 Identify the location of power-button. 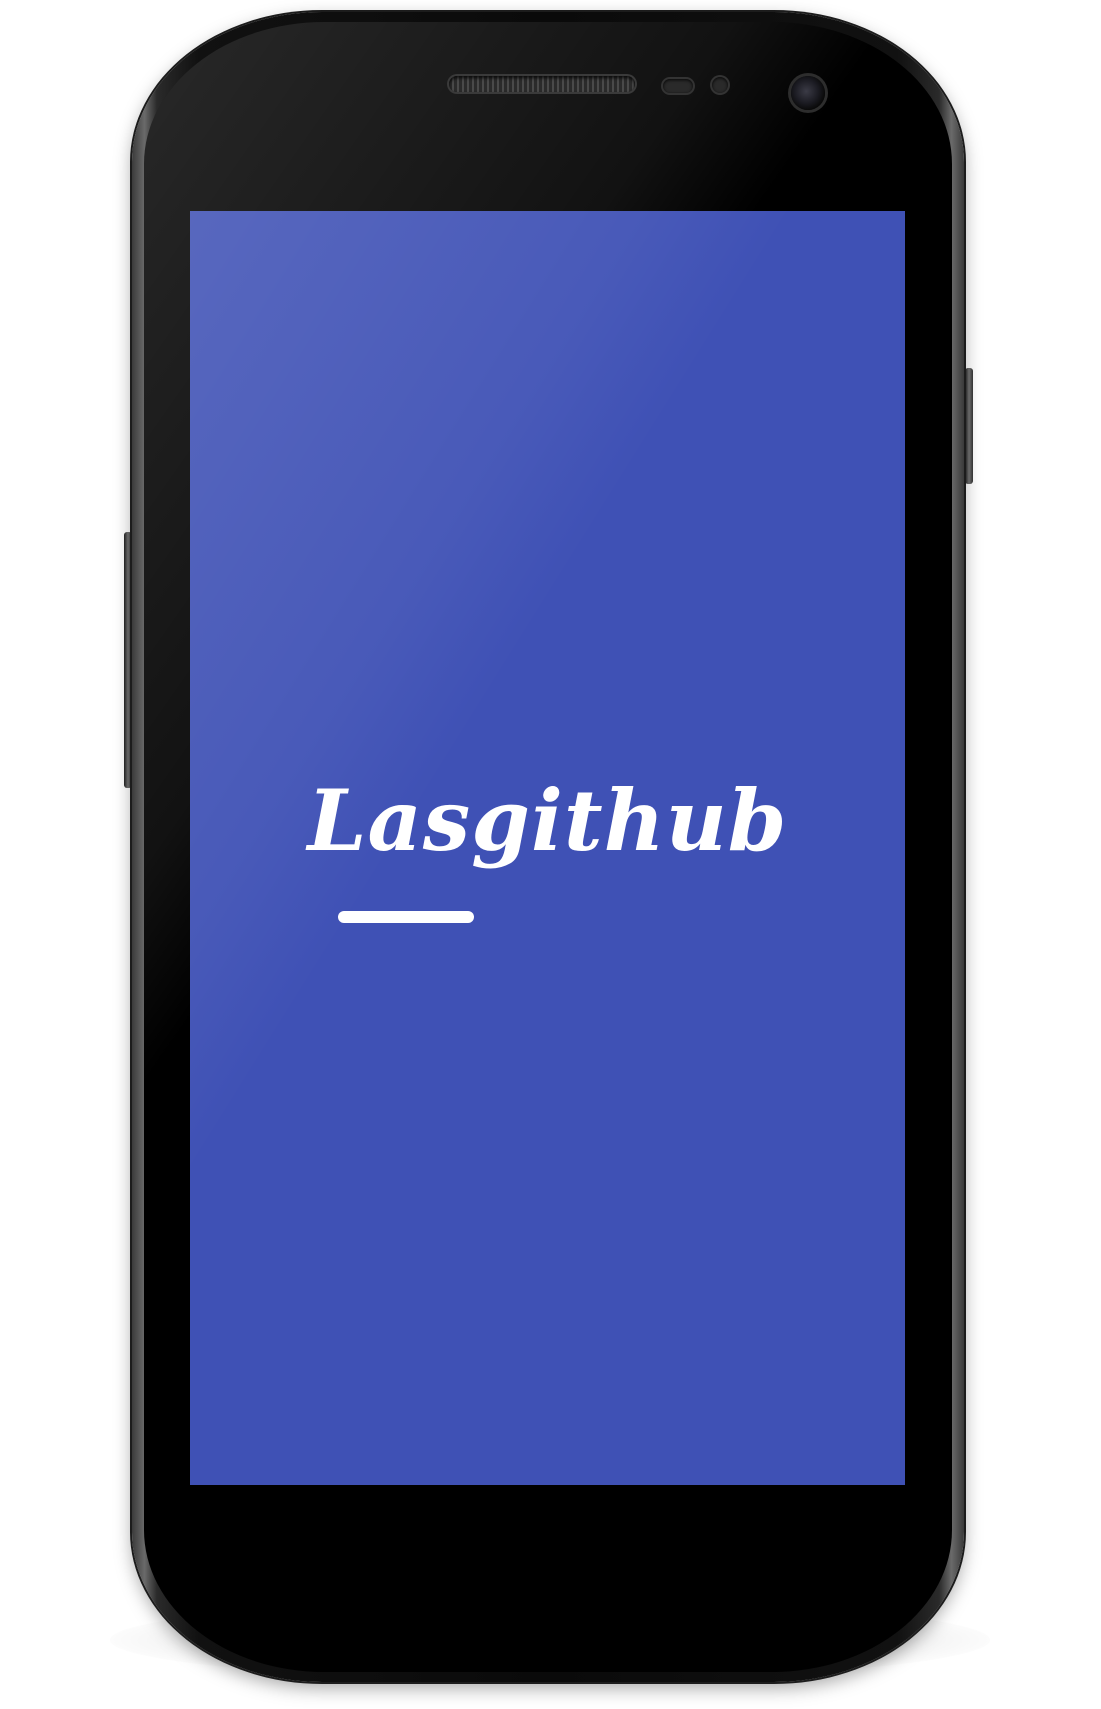
(969, 426).